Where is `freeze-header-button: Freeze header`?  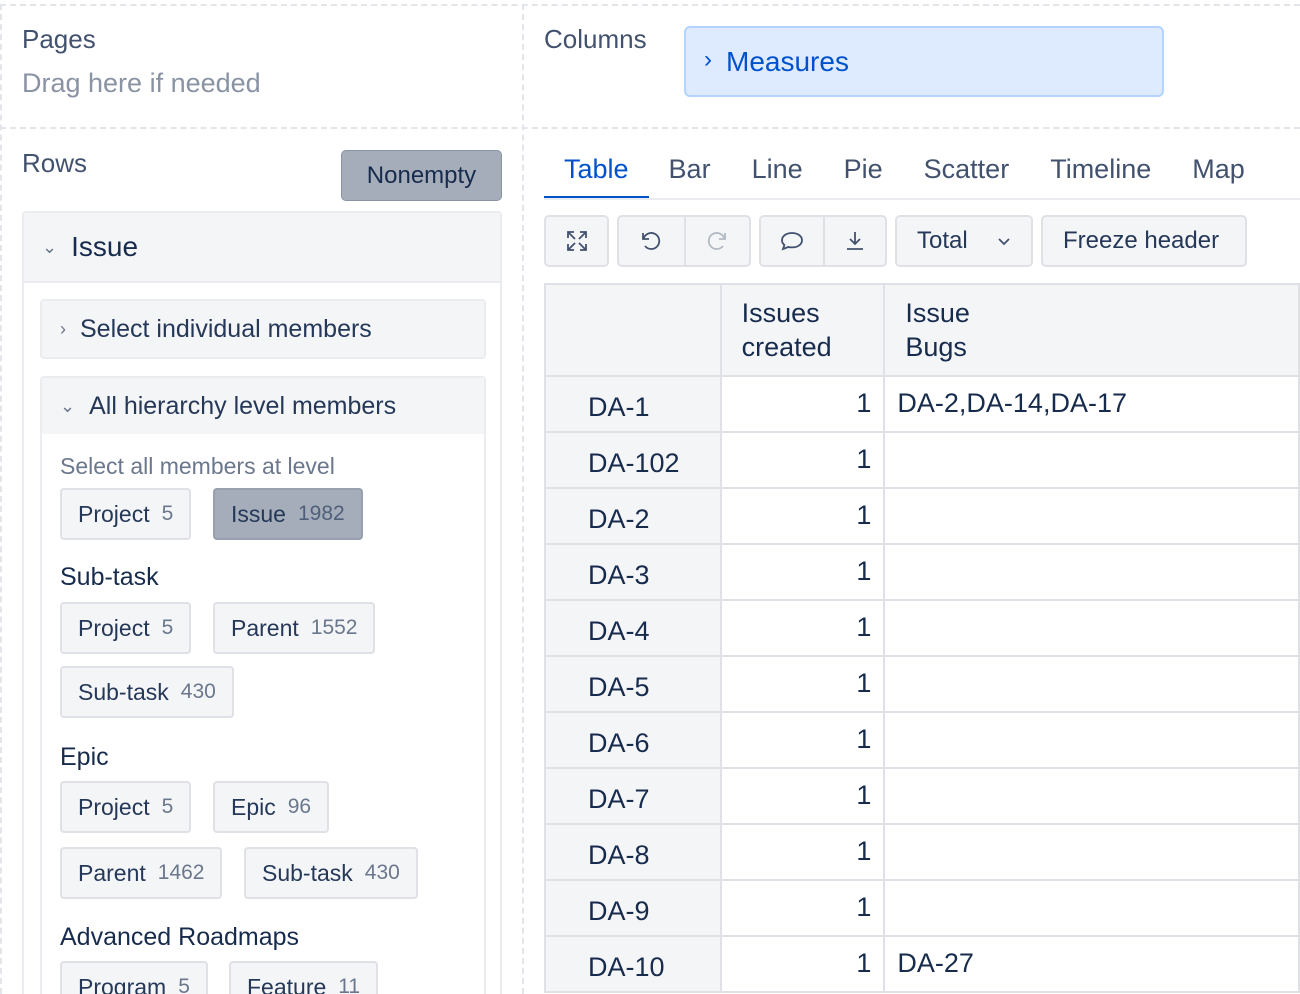 freeze-header-button: Freeze header is located at coordinates (1144, 241).